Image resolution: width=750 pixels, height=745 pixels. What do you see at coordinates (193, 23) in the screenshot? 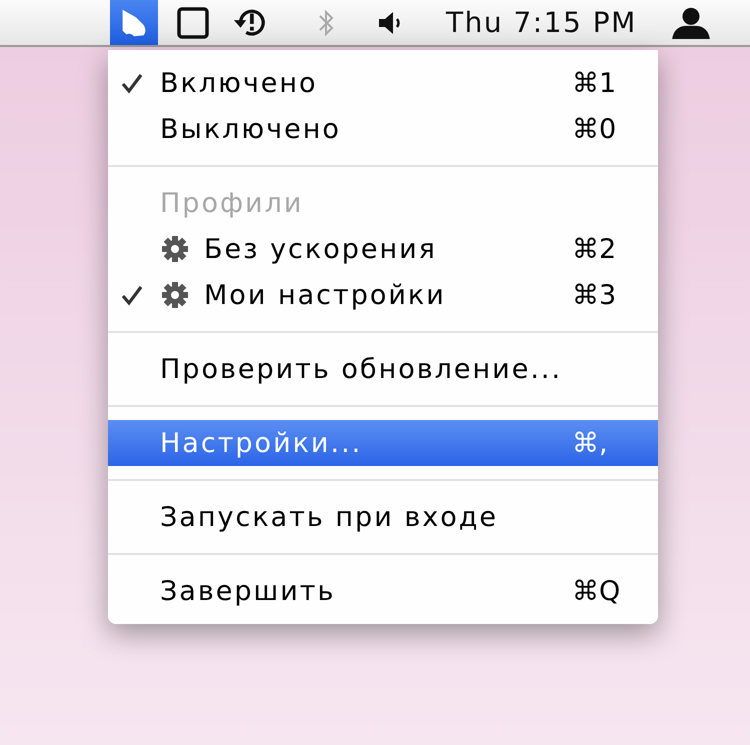
I see `square-icon` at bounding box center [193, 23].